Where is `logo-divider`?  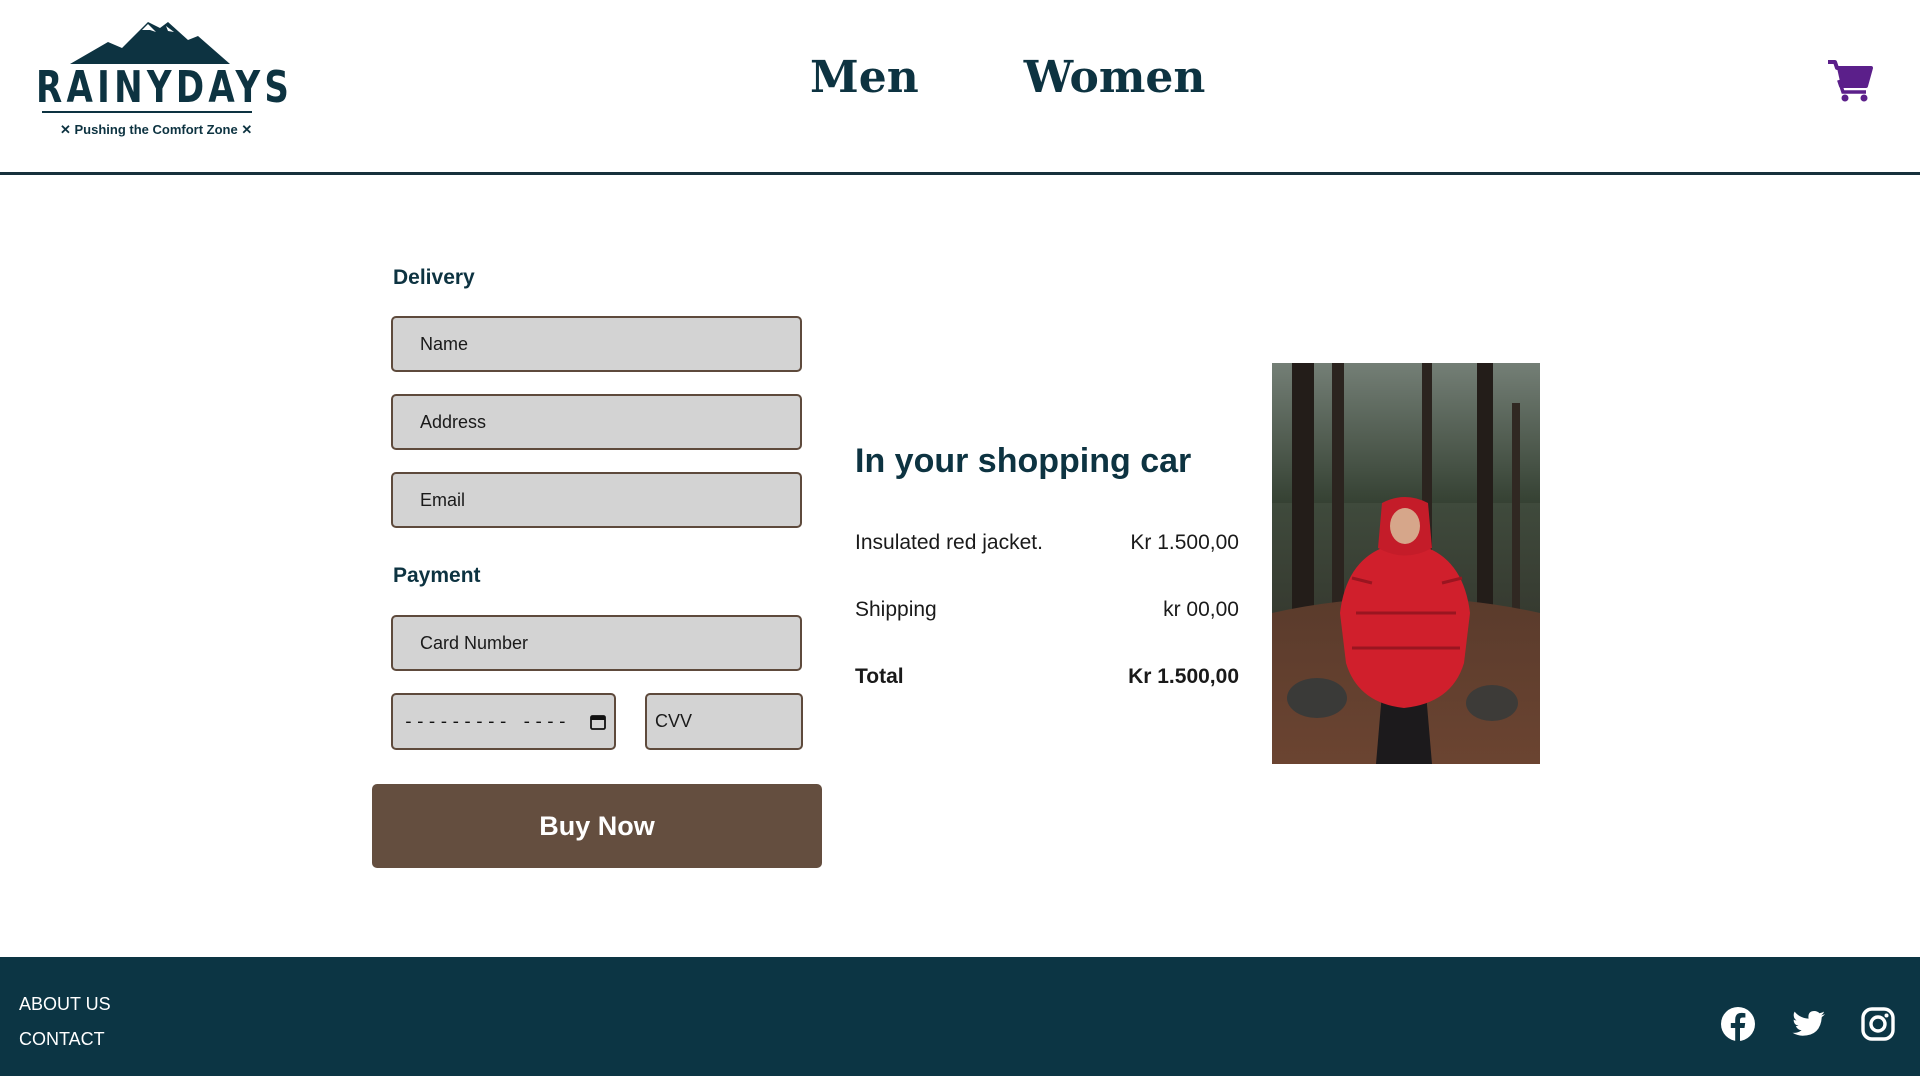 logo-divider is located at coordinates (147, 112).